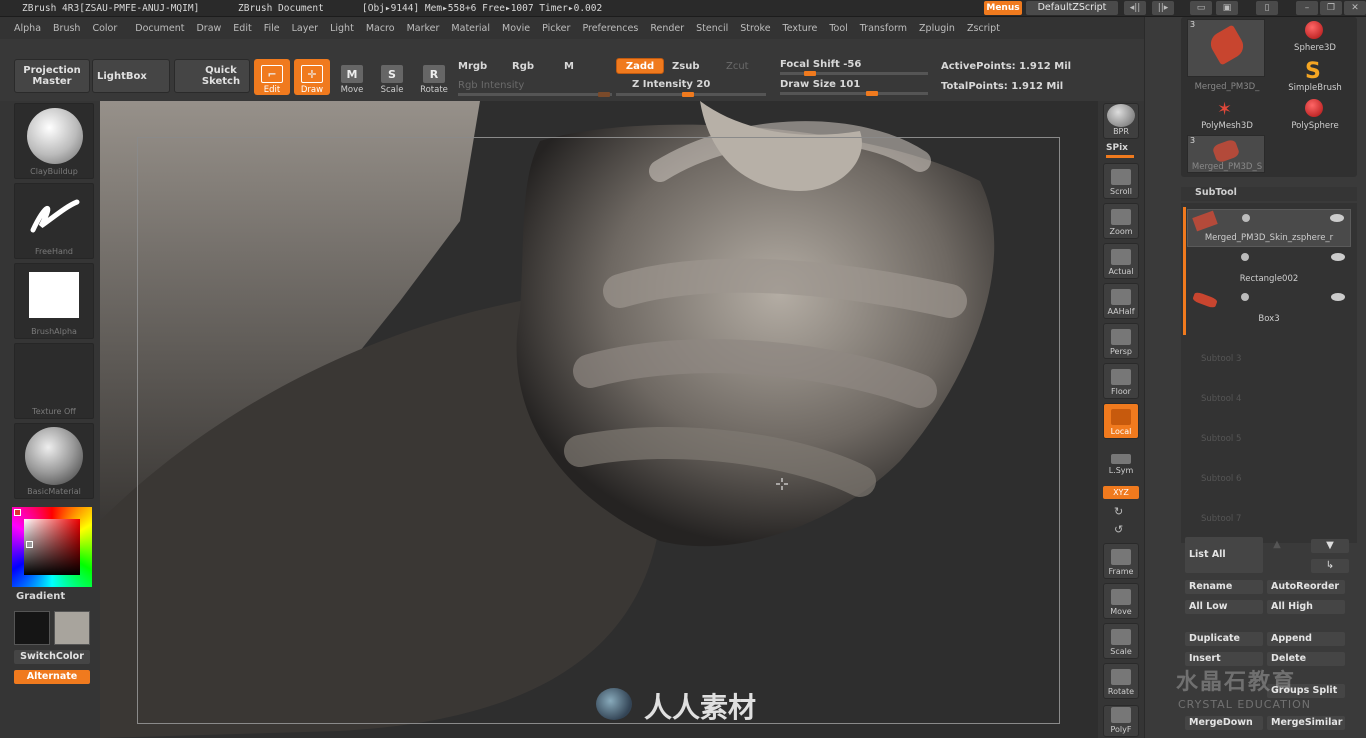 This screenshot has width=1366, height=738. I want to click on persp-button: Persp, so click(1121, 341).